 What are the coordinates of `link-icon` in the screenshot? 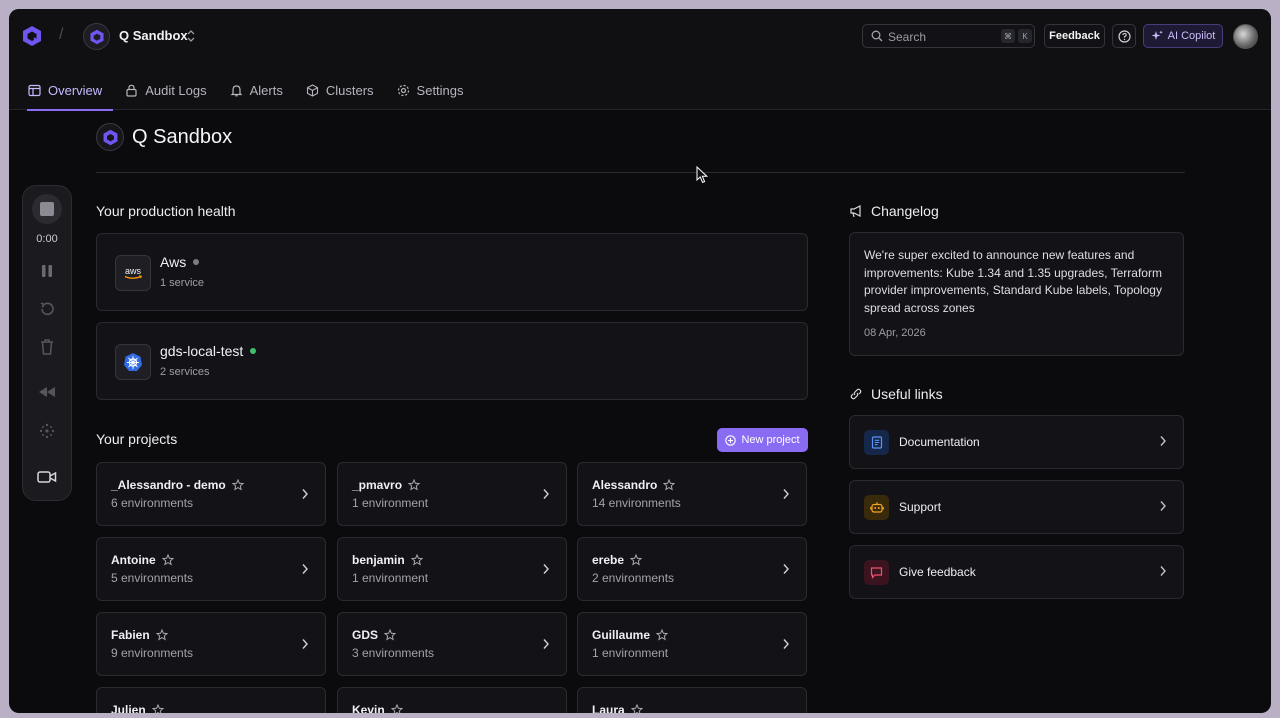 It's located at (856, 394).